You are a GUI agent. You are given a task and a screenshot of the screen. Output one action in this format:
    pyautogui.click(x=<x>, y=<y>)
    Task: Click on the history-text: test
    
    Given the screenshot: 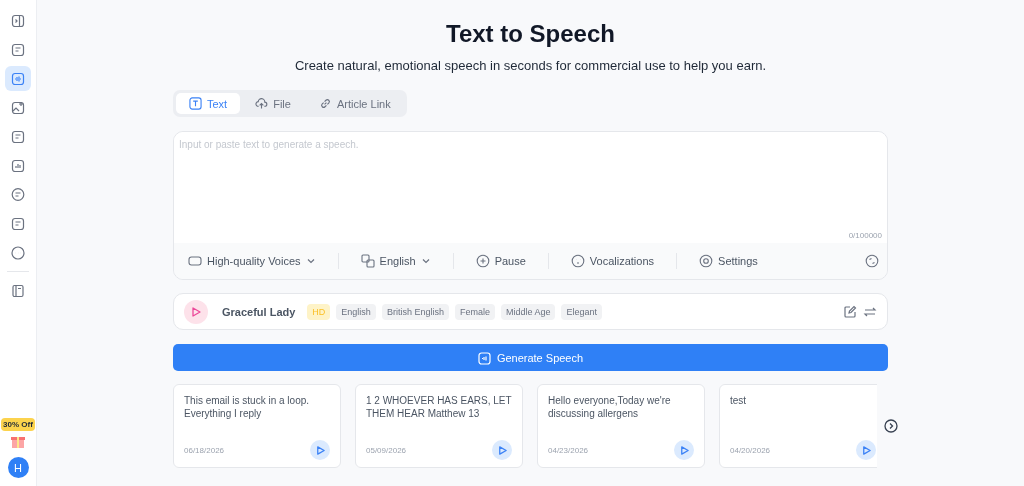 What is the action you would take?
    pyautogui.click(x=739, y=400)
    